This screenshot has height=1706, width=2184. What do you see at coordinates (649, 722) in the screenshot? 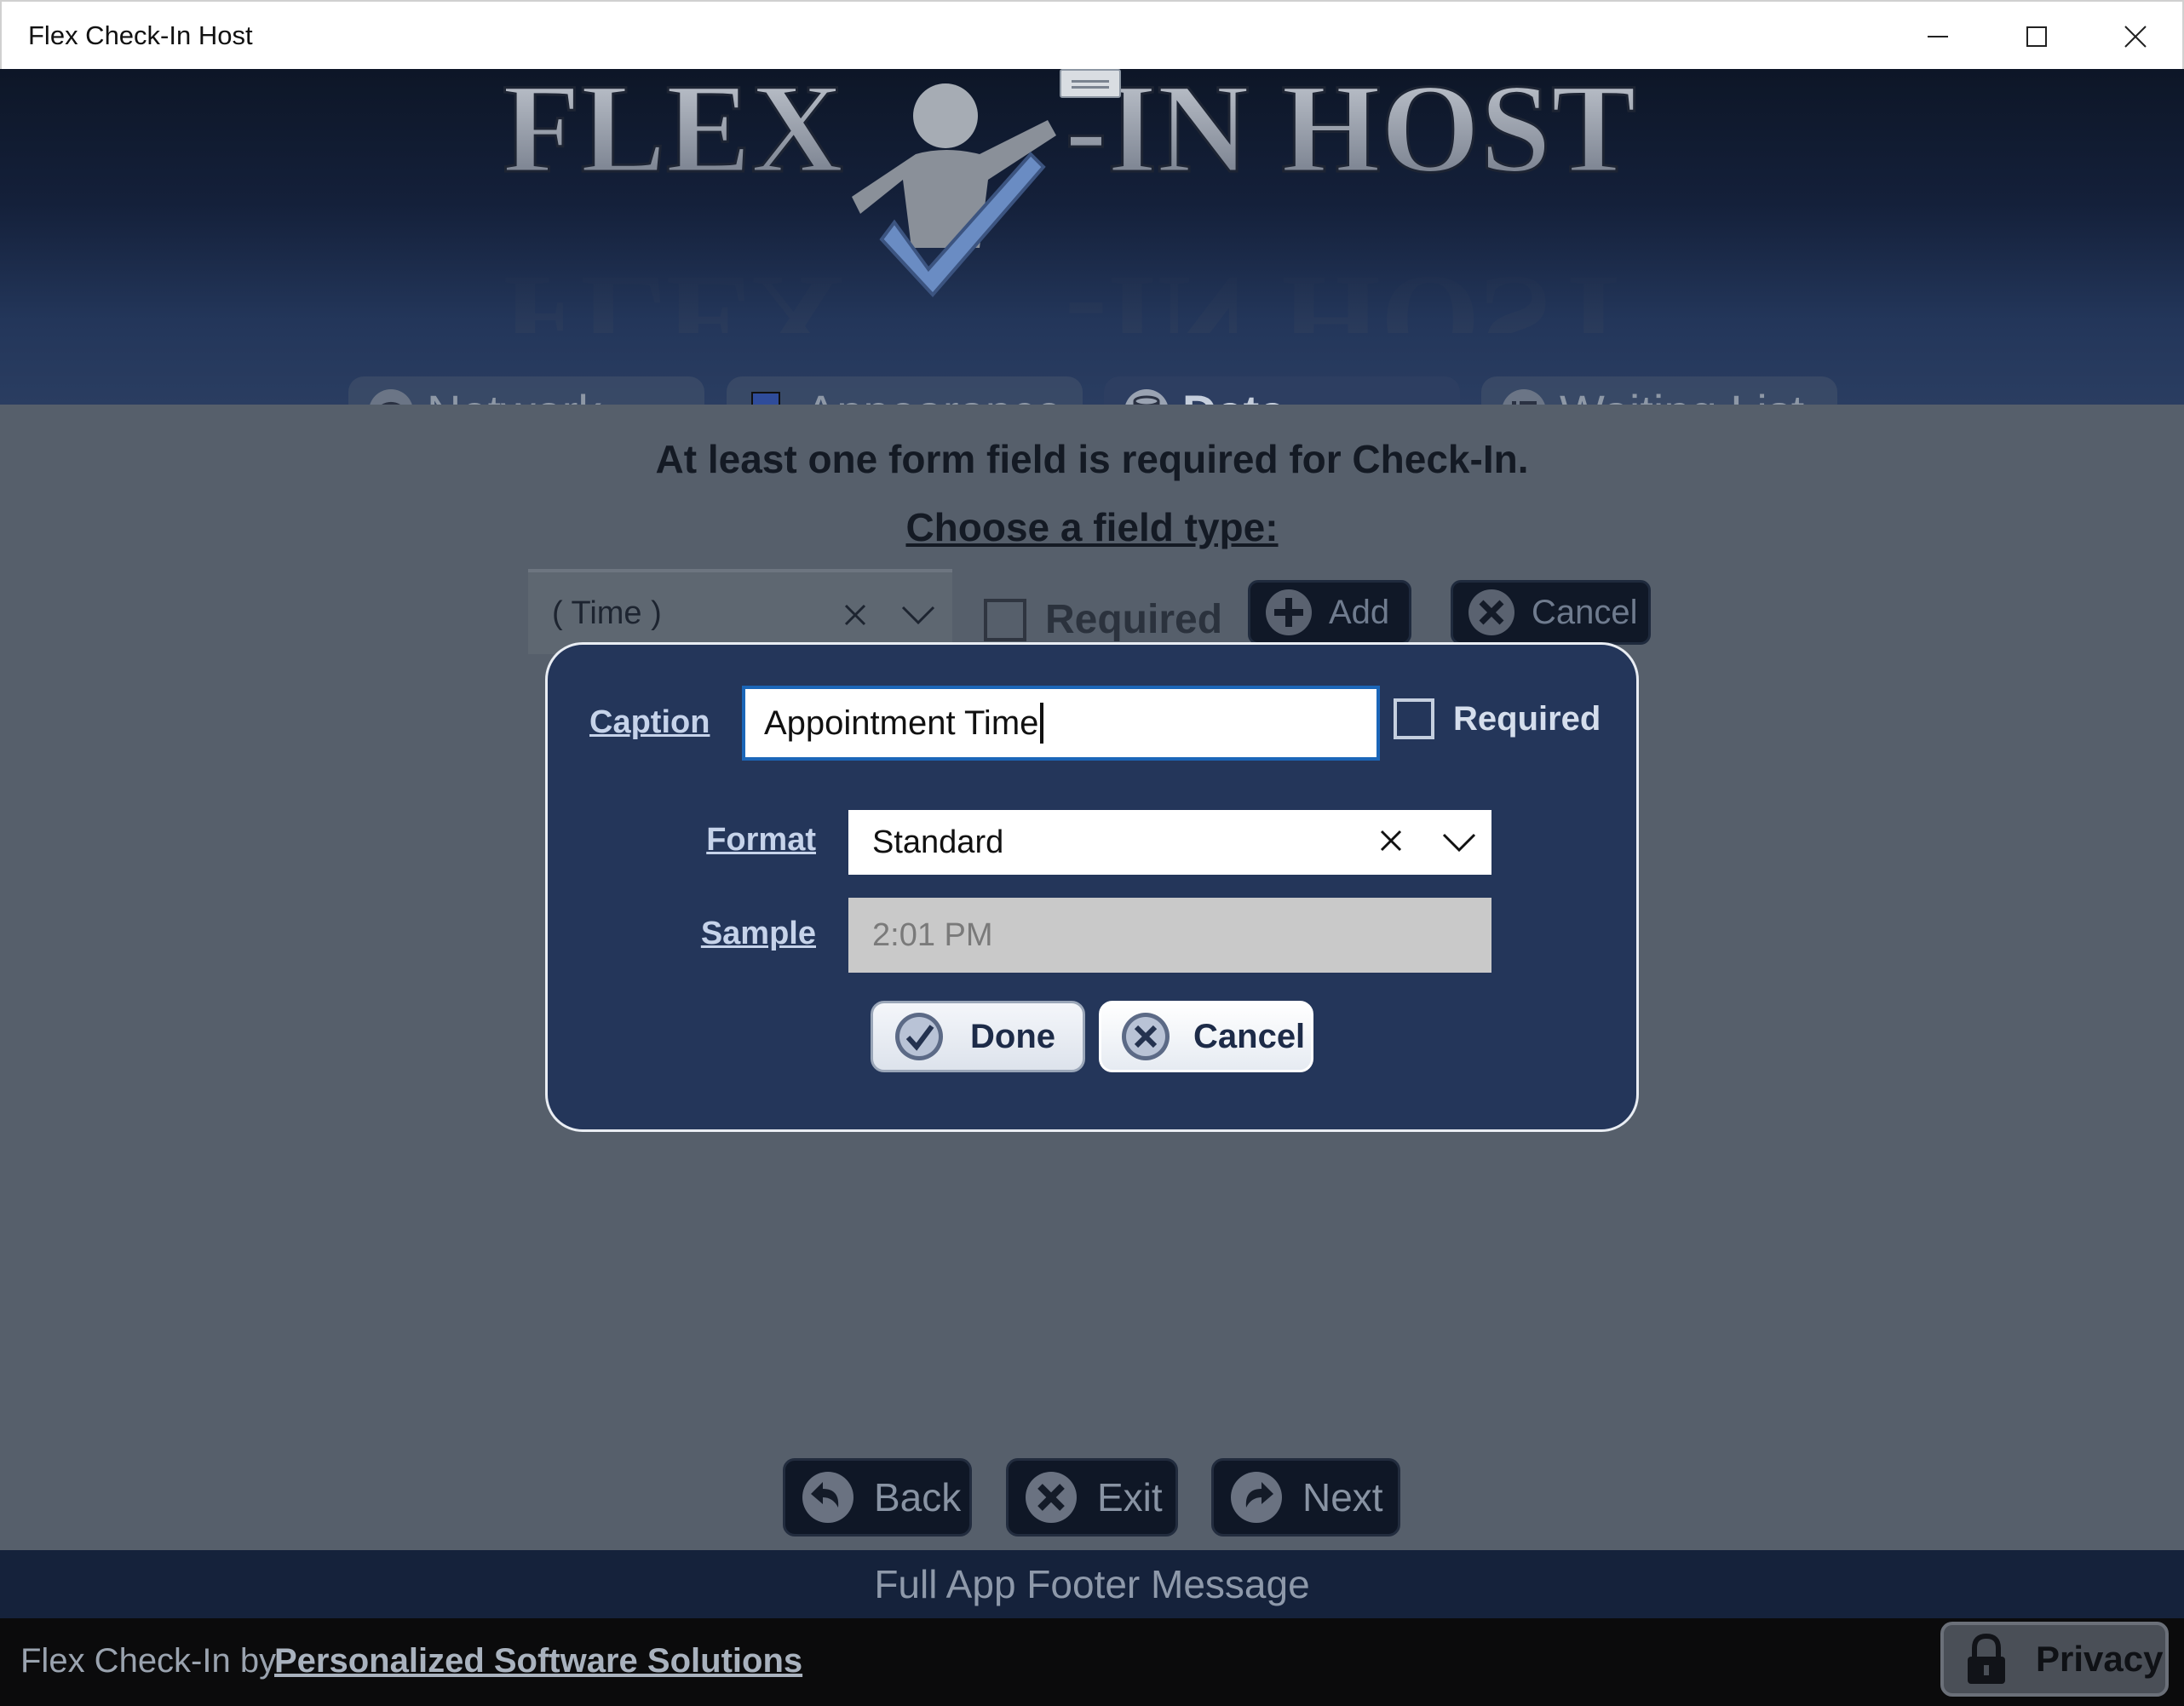
I see `caption-label: Caption` at bounding box center [649, 722].